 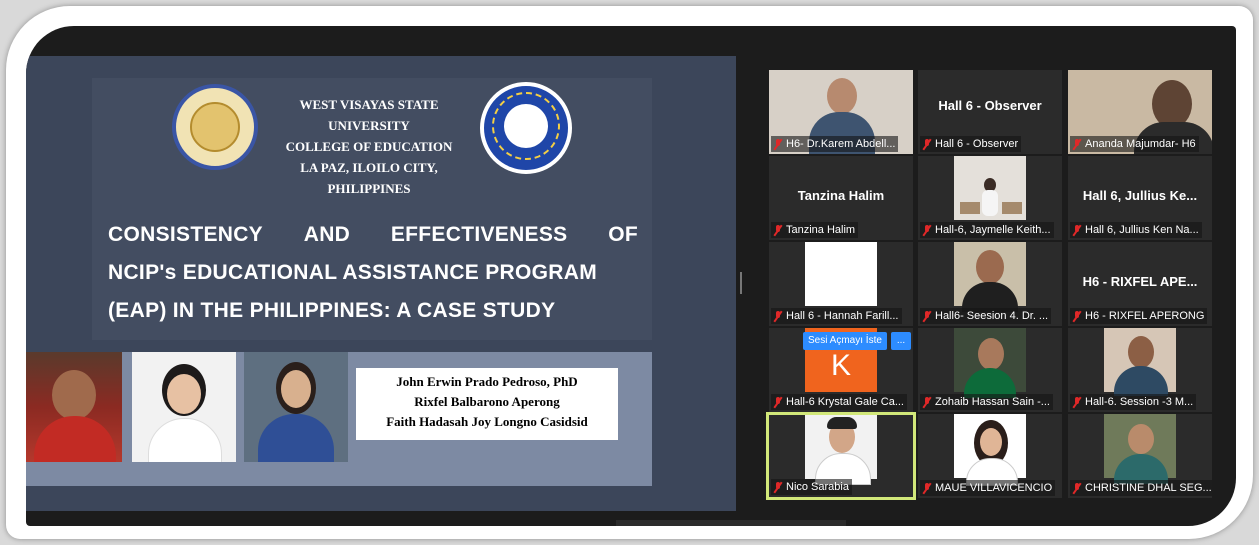 I want to click on avatar-initial: K, so click(x=840, y=365).